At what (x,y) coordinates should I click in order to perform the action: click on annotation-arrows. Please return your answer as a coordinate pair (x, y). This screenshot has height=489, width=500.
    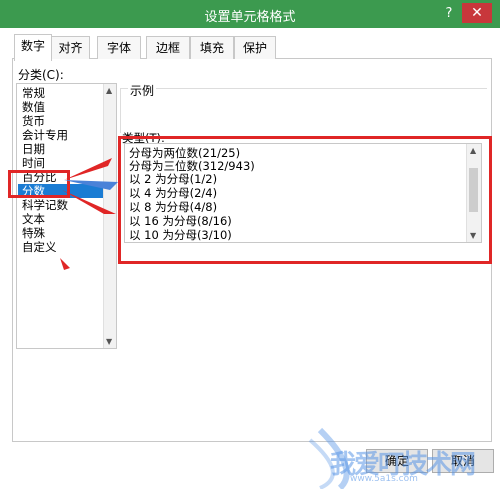
    Looking at the image, I should click on (89, 214).